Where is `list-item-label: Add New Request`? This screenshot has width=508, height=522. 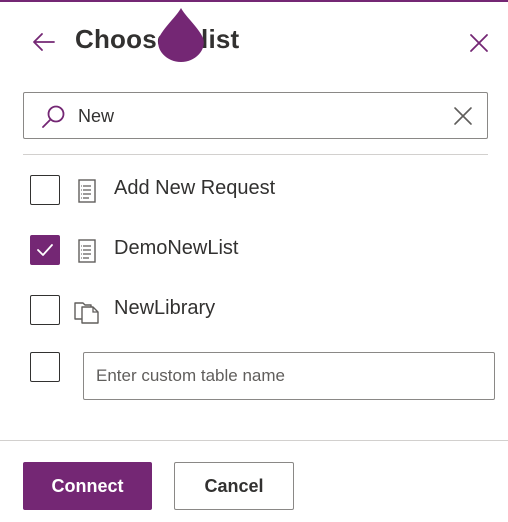
list-item-label: Add New Request is located at coordinates (195, 188).